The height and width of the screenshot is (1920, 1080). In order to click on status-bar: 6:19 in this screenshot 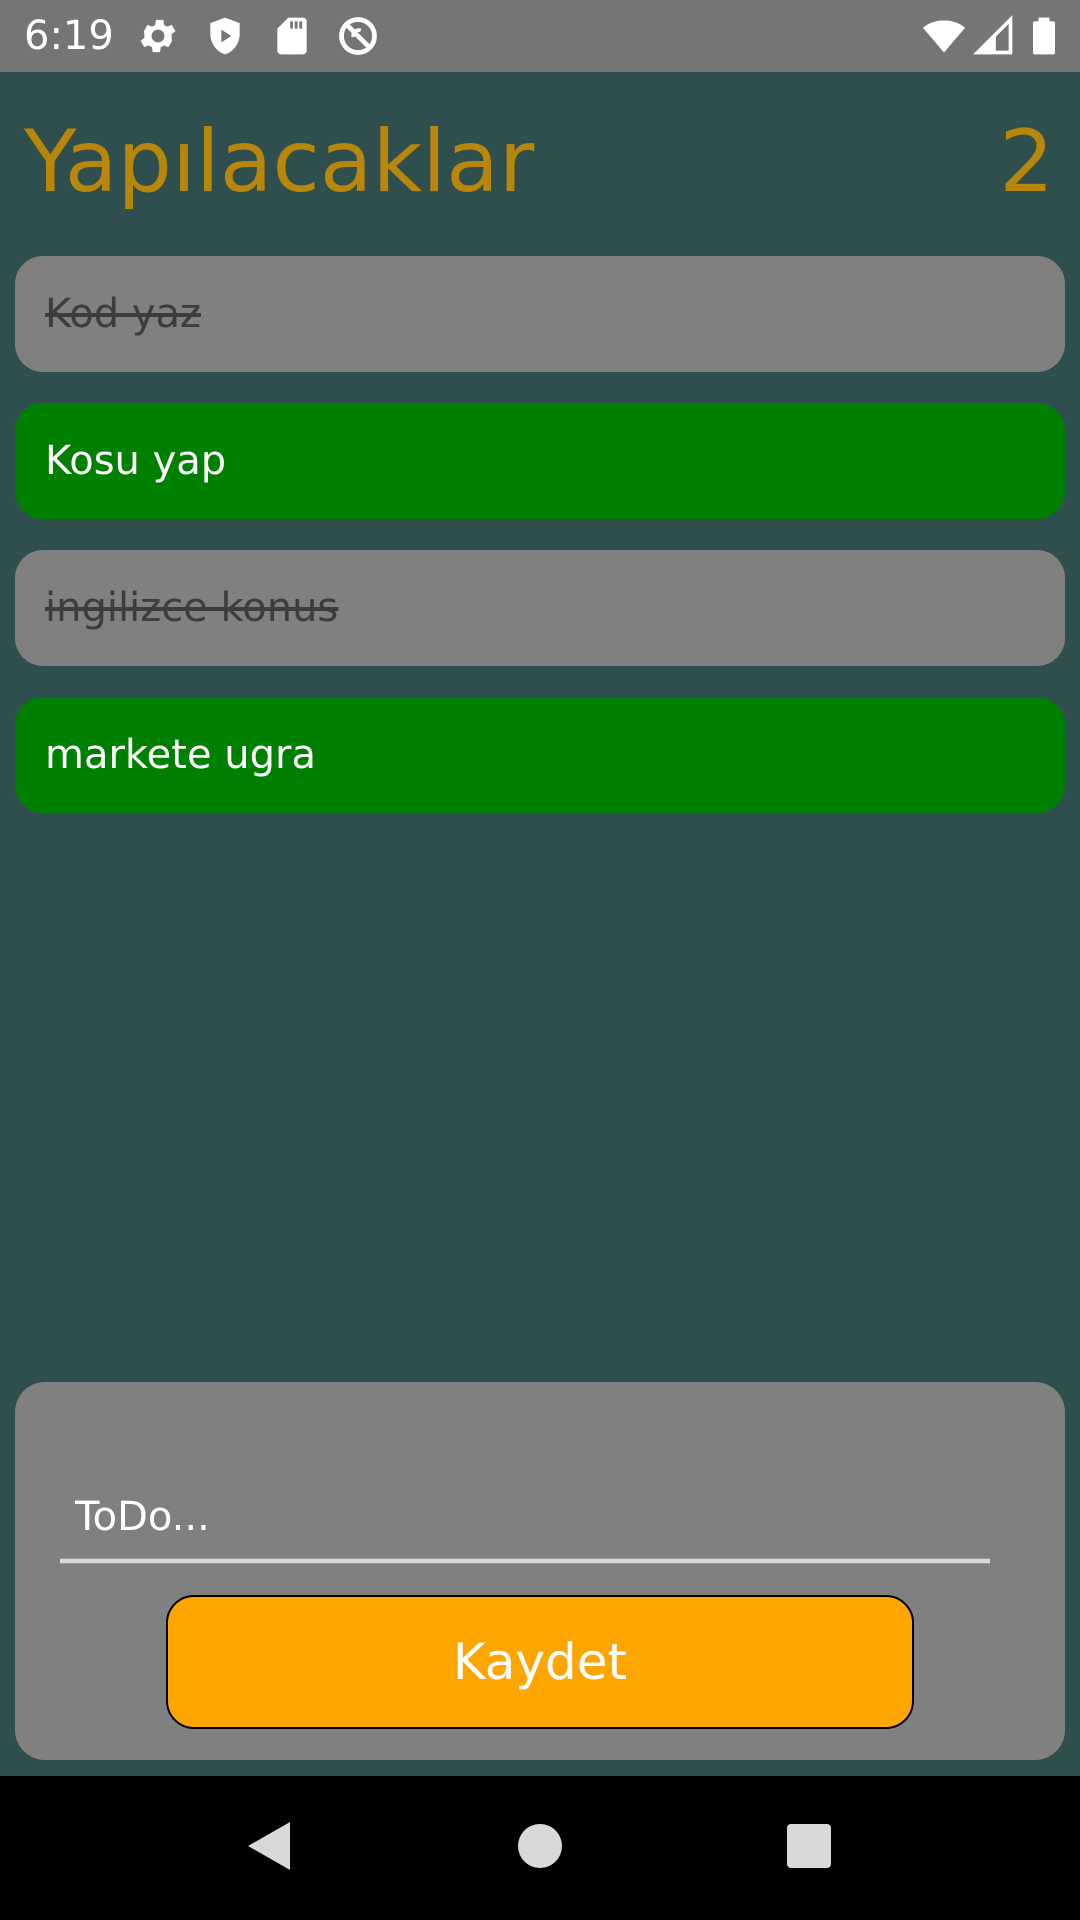, I will do `click(540, 36)`.